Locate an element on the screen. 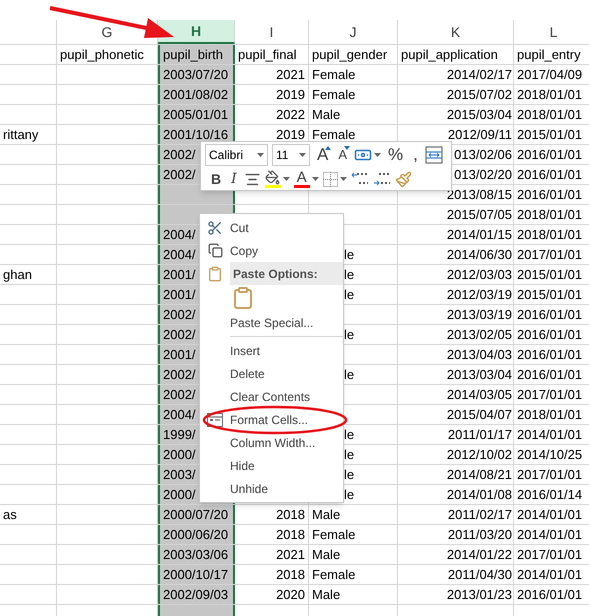 The image size is (589, 616). table-cell-text: 2012/09/11 is located at coordinates (480, 135).